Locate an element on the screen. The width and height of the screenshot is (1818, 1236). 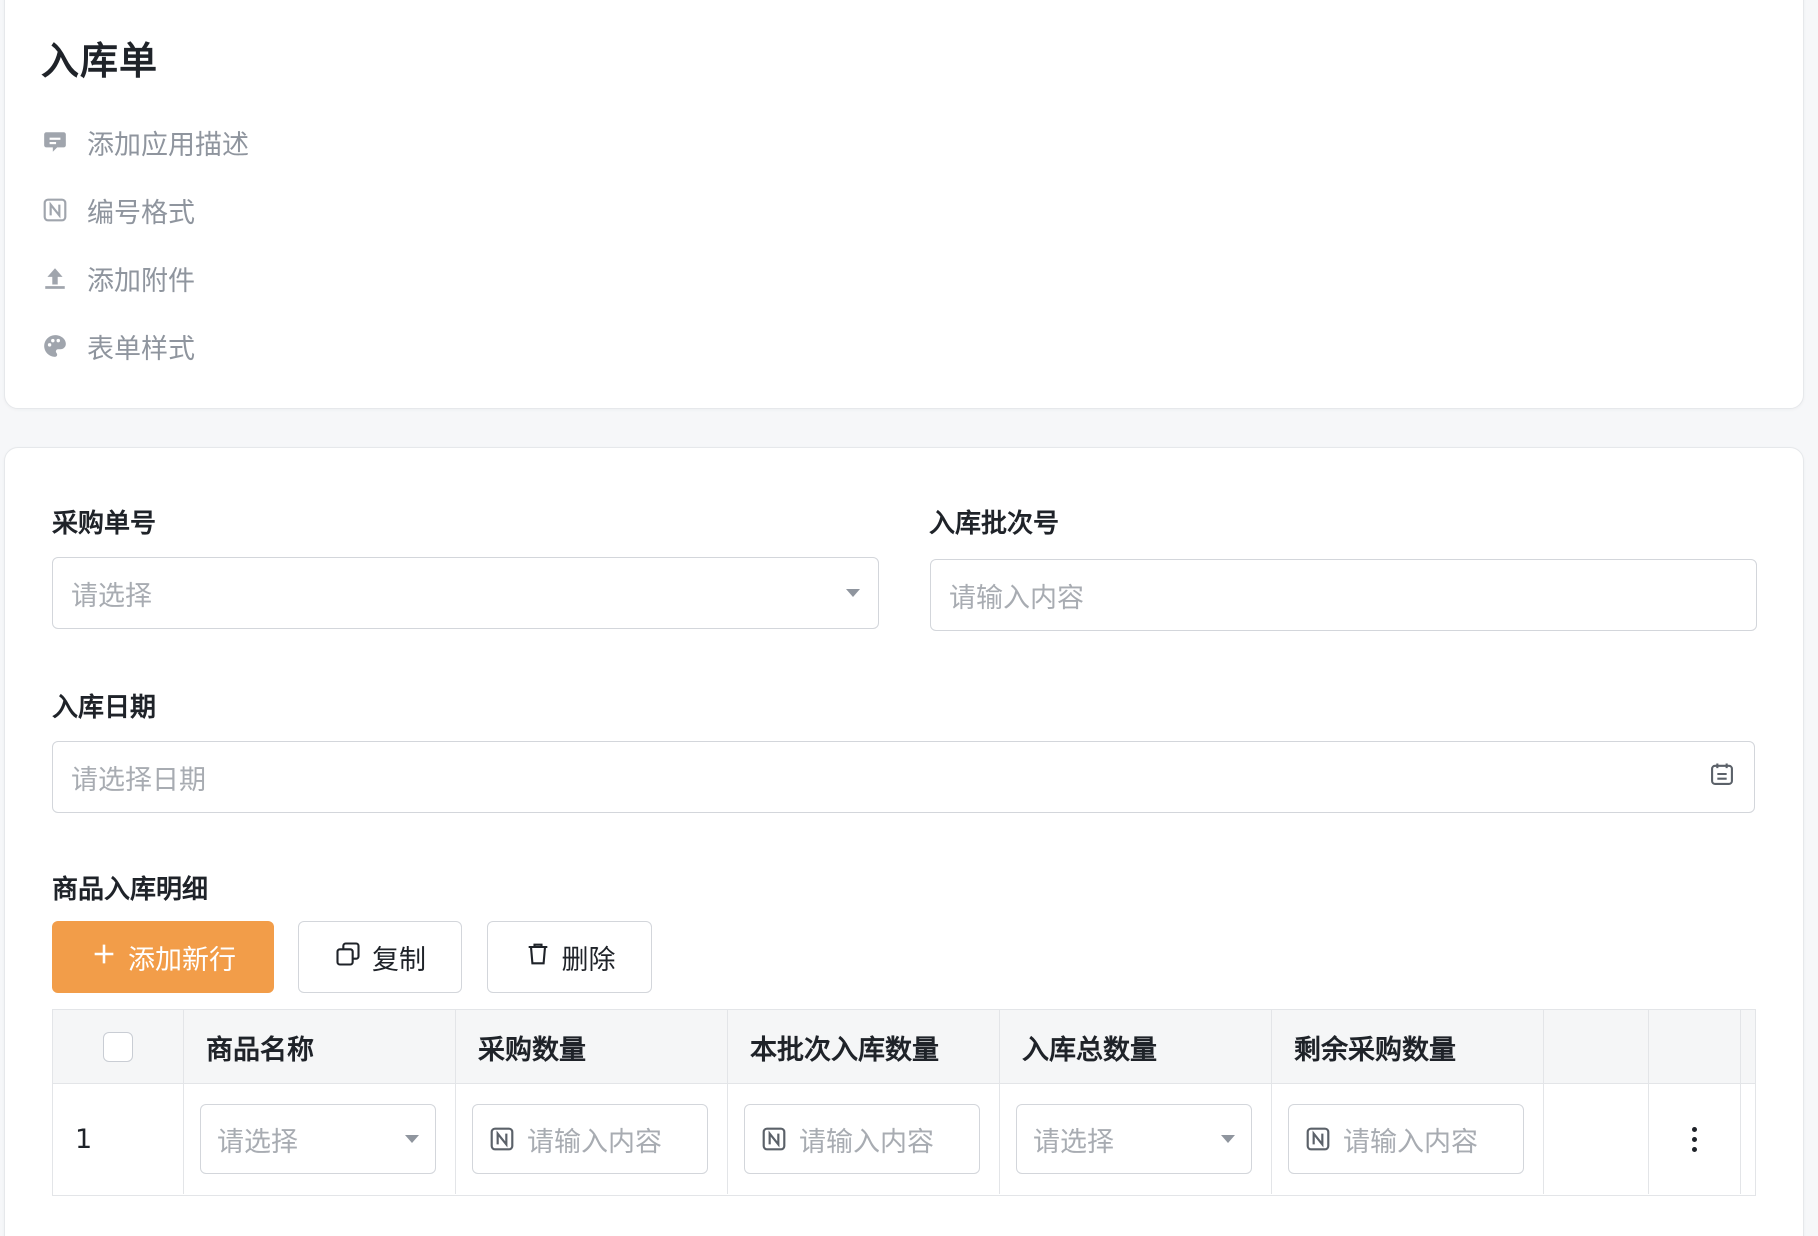
detail-section-title: 商品入库明细 is located at coordinates (130, 890).